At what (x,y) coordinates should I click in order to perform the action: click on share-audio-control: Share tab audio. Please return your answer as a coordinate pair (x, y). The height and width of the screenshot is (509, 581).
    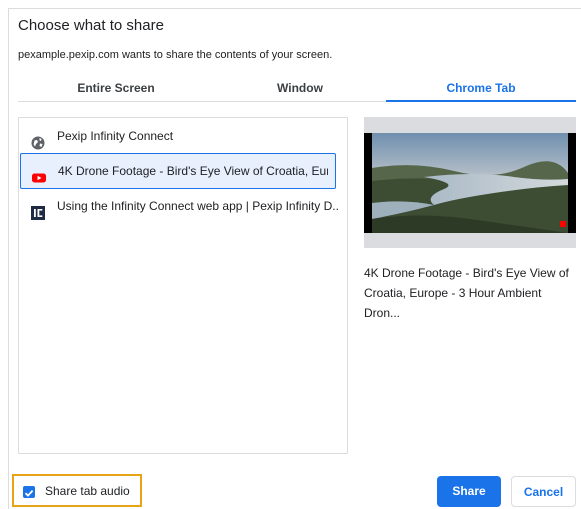
    Looking at the image, I should click on (77, 490).